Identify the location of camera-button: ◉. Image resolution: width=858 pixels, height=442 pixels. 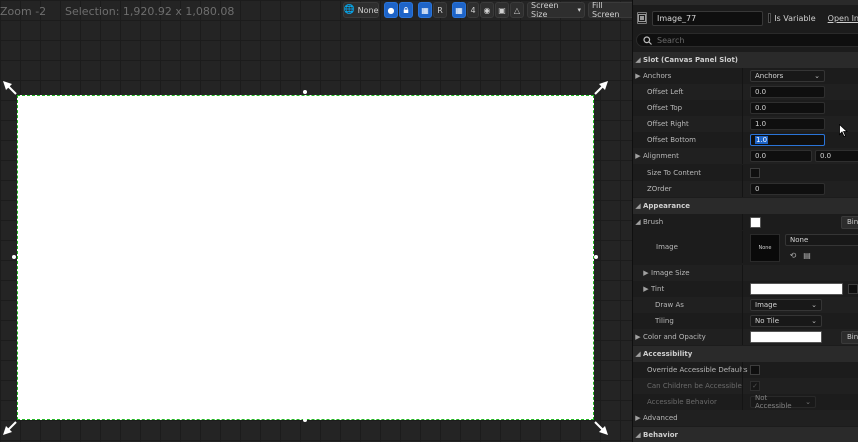
(487, 10).